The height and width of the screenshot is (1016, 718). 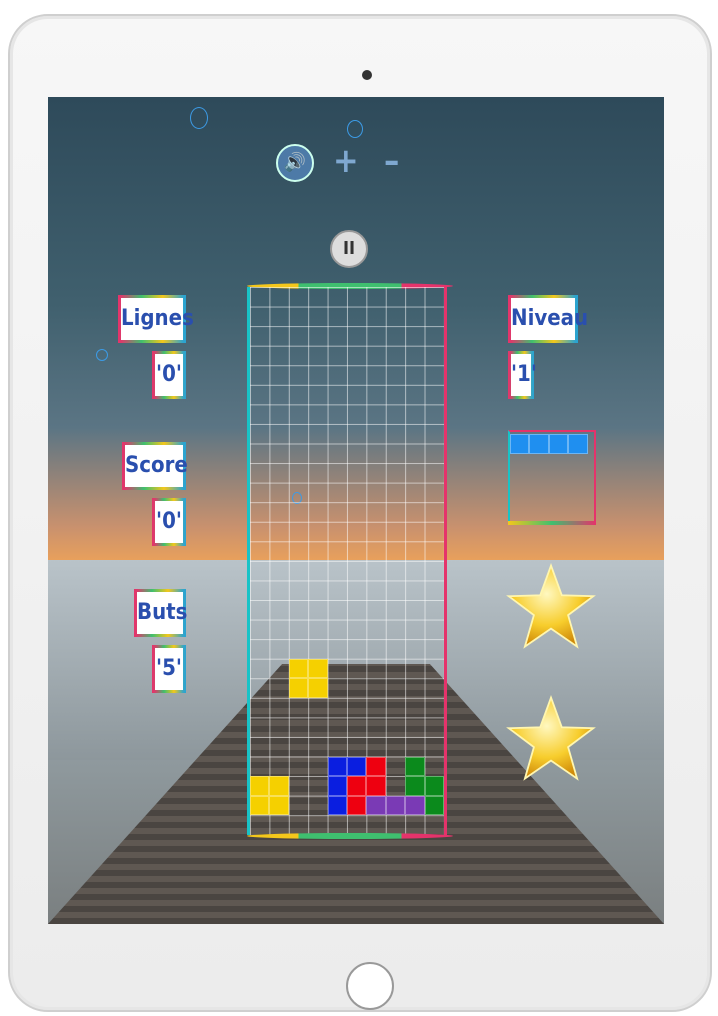 What do you see at coordinates (346, 161) in the screenshot?
I see `volume-up-button: +` at bounding box center [346, 161].